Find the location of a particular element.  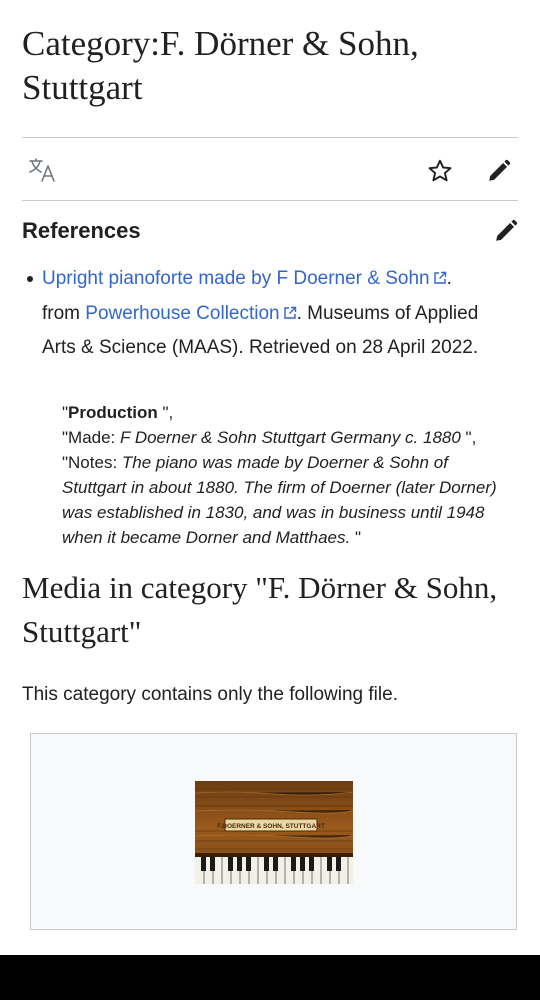

language-button is located at coordinates (42, 170).